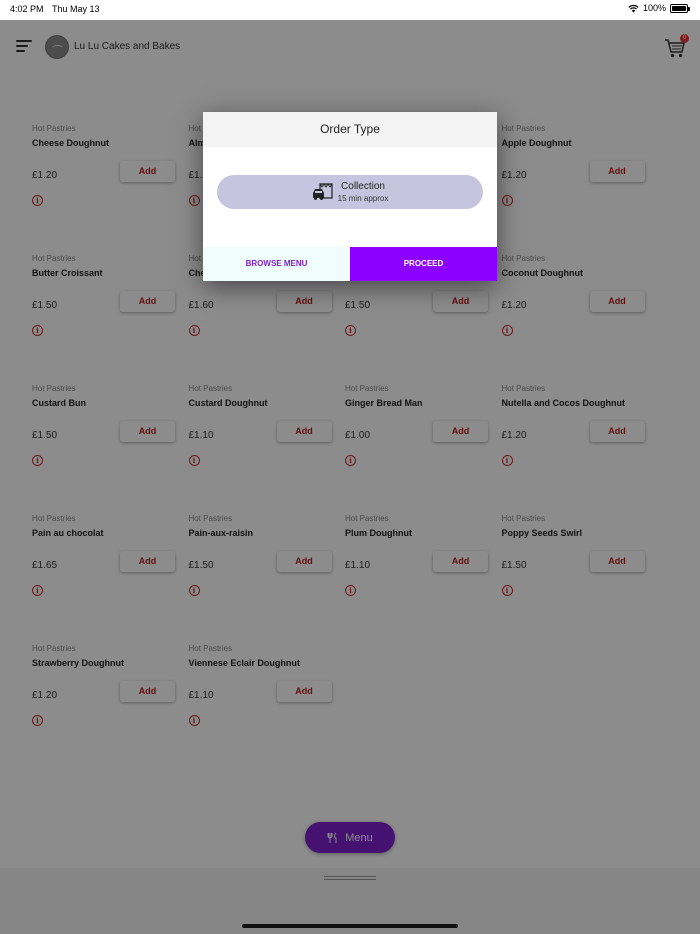 This screenshot has width=700, height=934. Describe the element at coordinates (363, 198) in the screenshot. I see `collection-time: 15 min approx` at that location.